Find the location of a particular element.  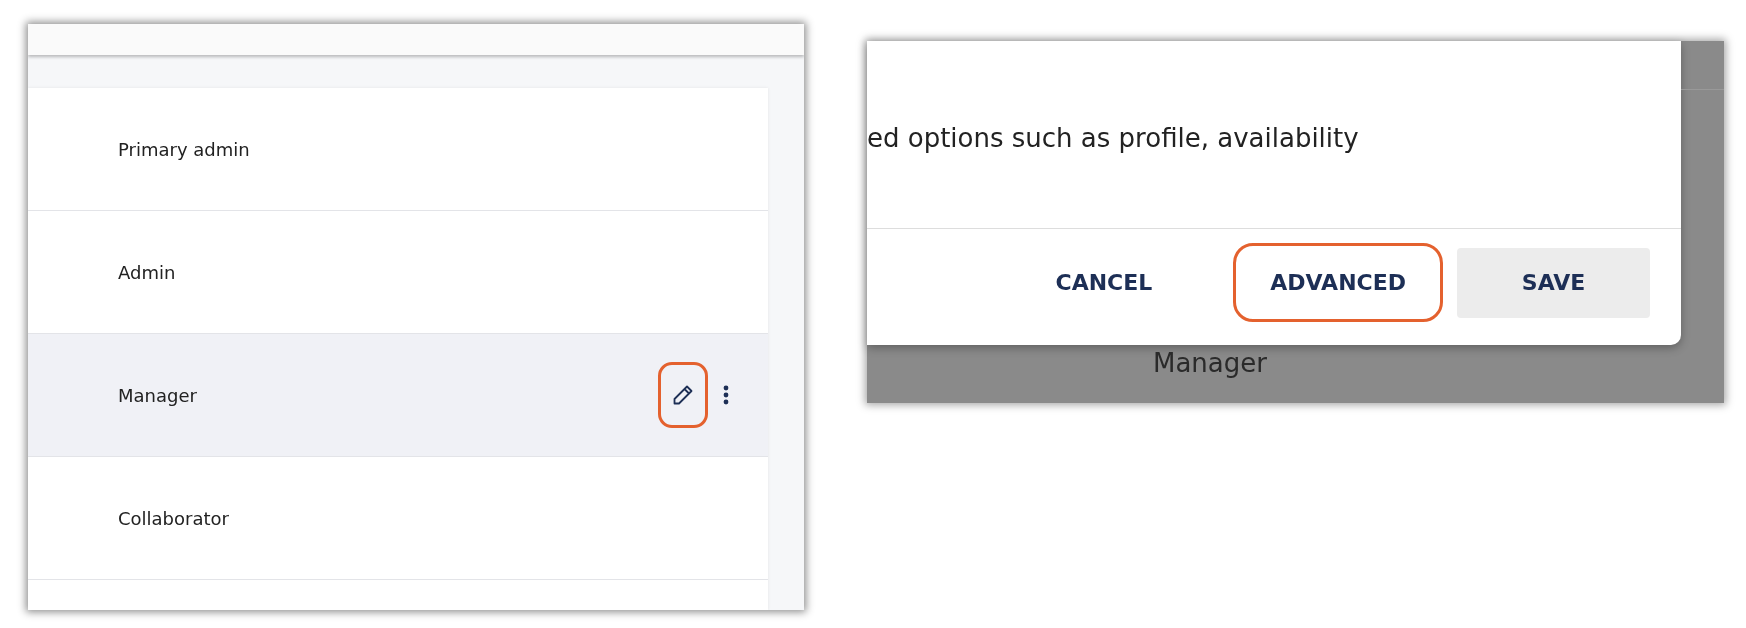

dialog-button: CANCEL is located at coordinates (1104, 282).